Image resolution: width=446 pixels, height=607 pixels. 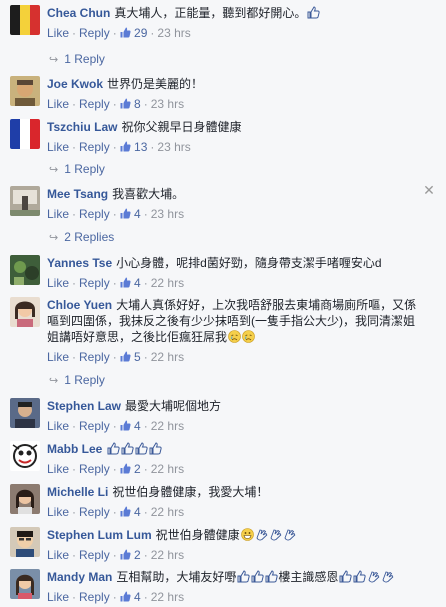 I want to click on like-count: 5, so click(x=137, y=357).